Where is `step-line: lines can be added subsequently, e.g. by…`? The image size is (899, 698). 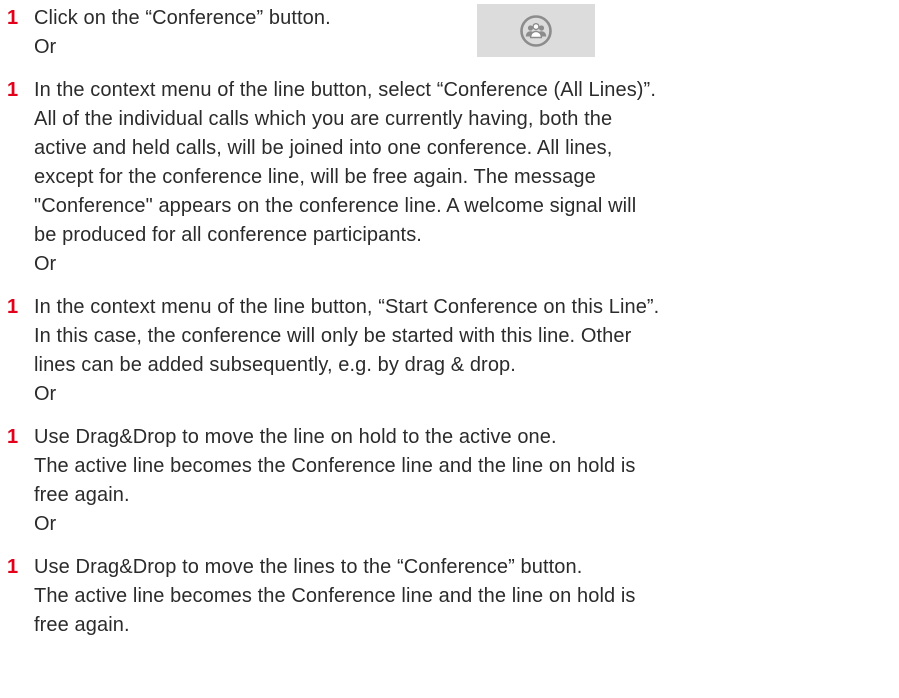
step-line: lines can be added subsequently, e.g. by… is located at coordinates (275, 365).